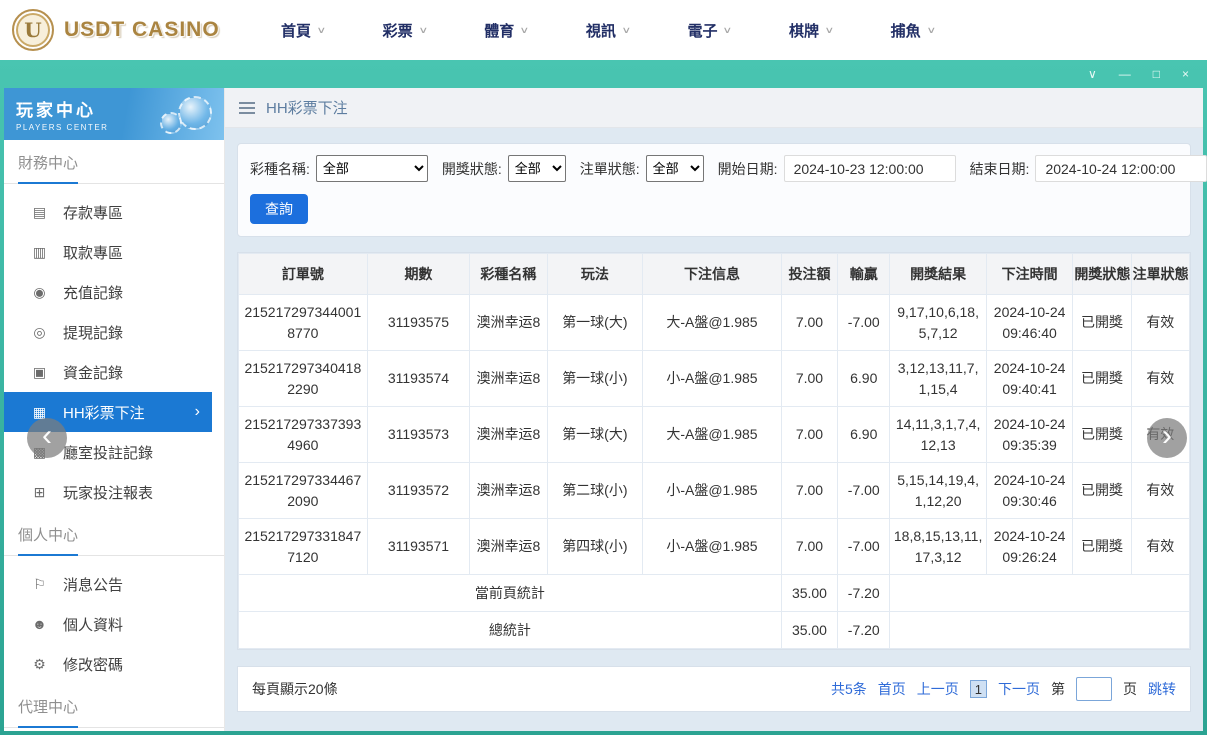 The image size is (1207, 735). I want to click on column-header: 開獎結果, so click(938, 274).